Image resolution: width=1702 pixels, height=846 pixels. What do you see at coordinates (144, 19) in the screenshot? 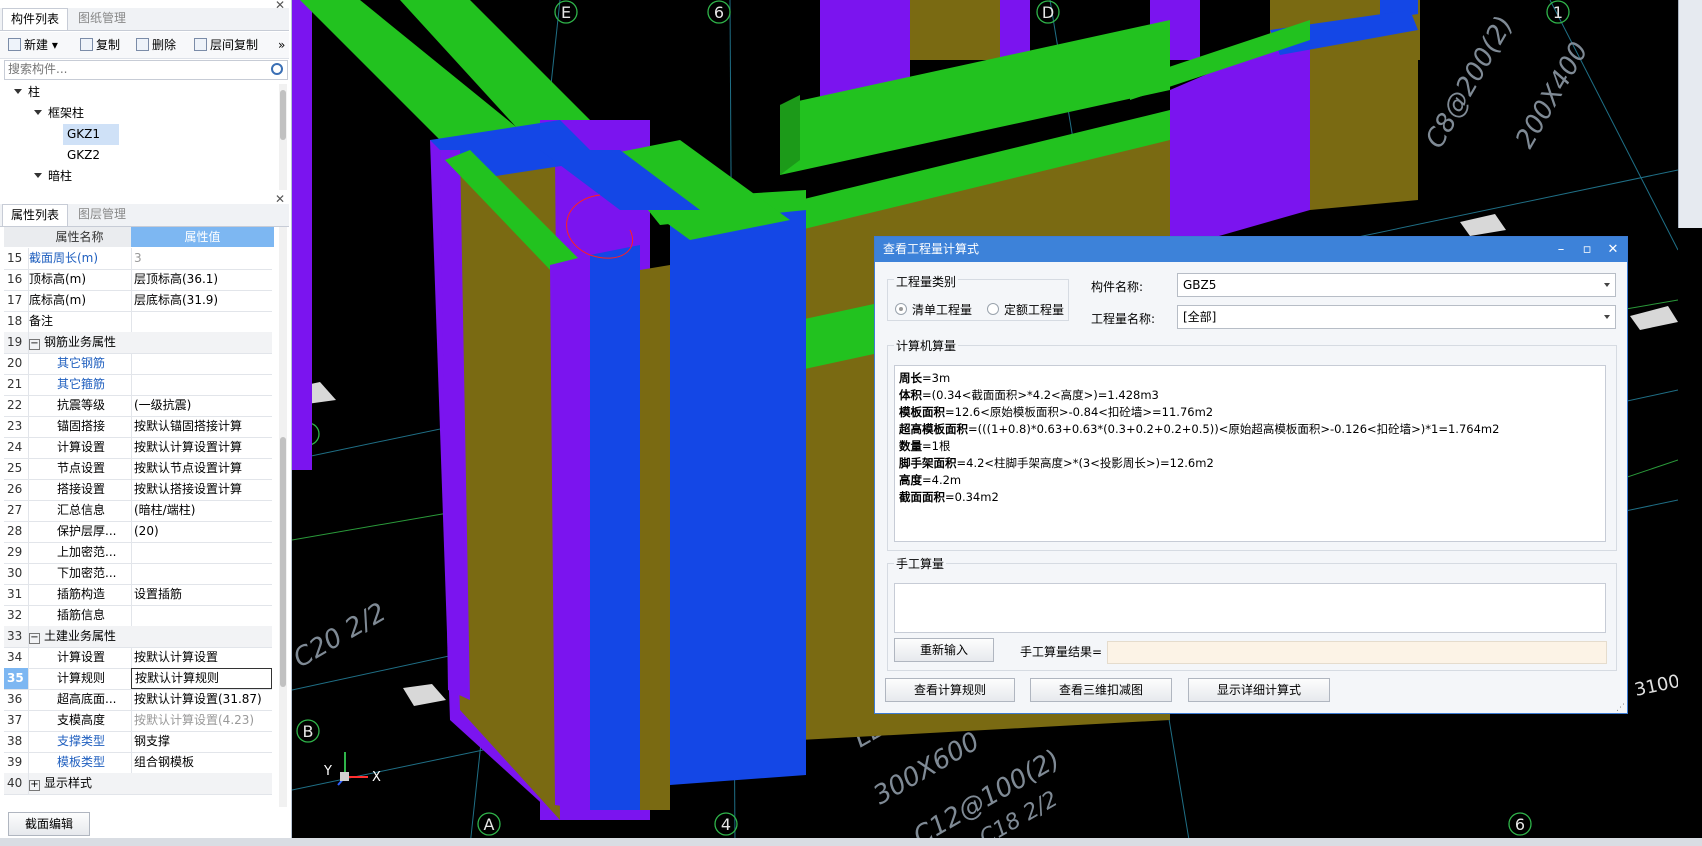
I see `component-tabs: 构件列表 图纸管理` at bounding box center [144, 19].